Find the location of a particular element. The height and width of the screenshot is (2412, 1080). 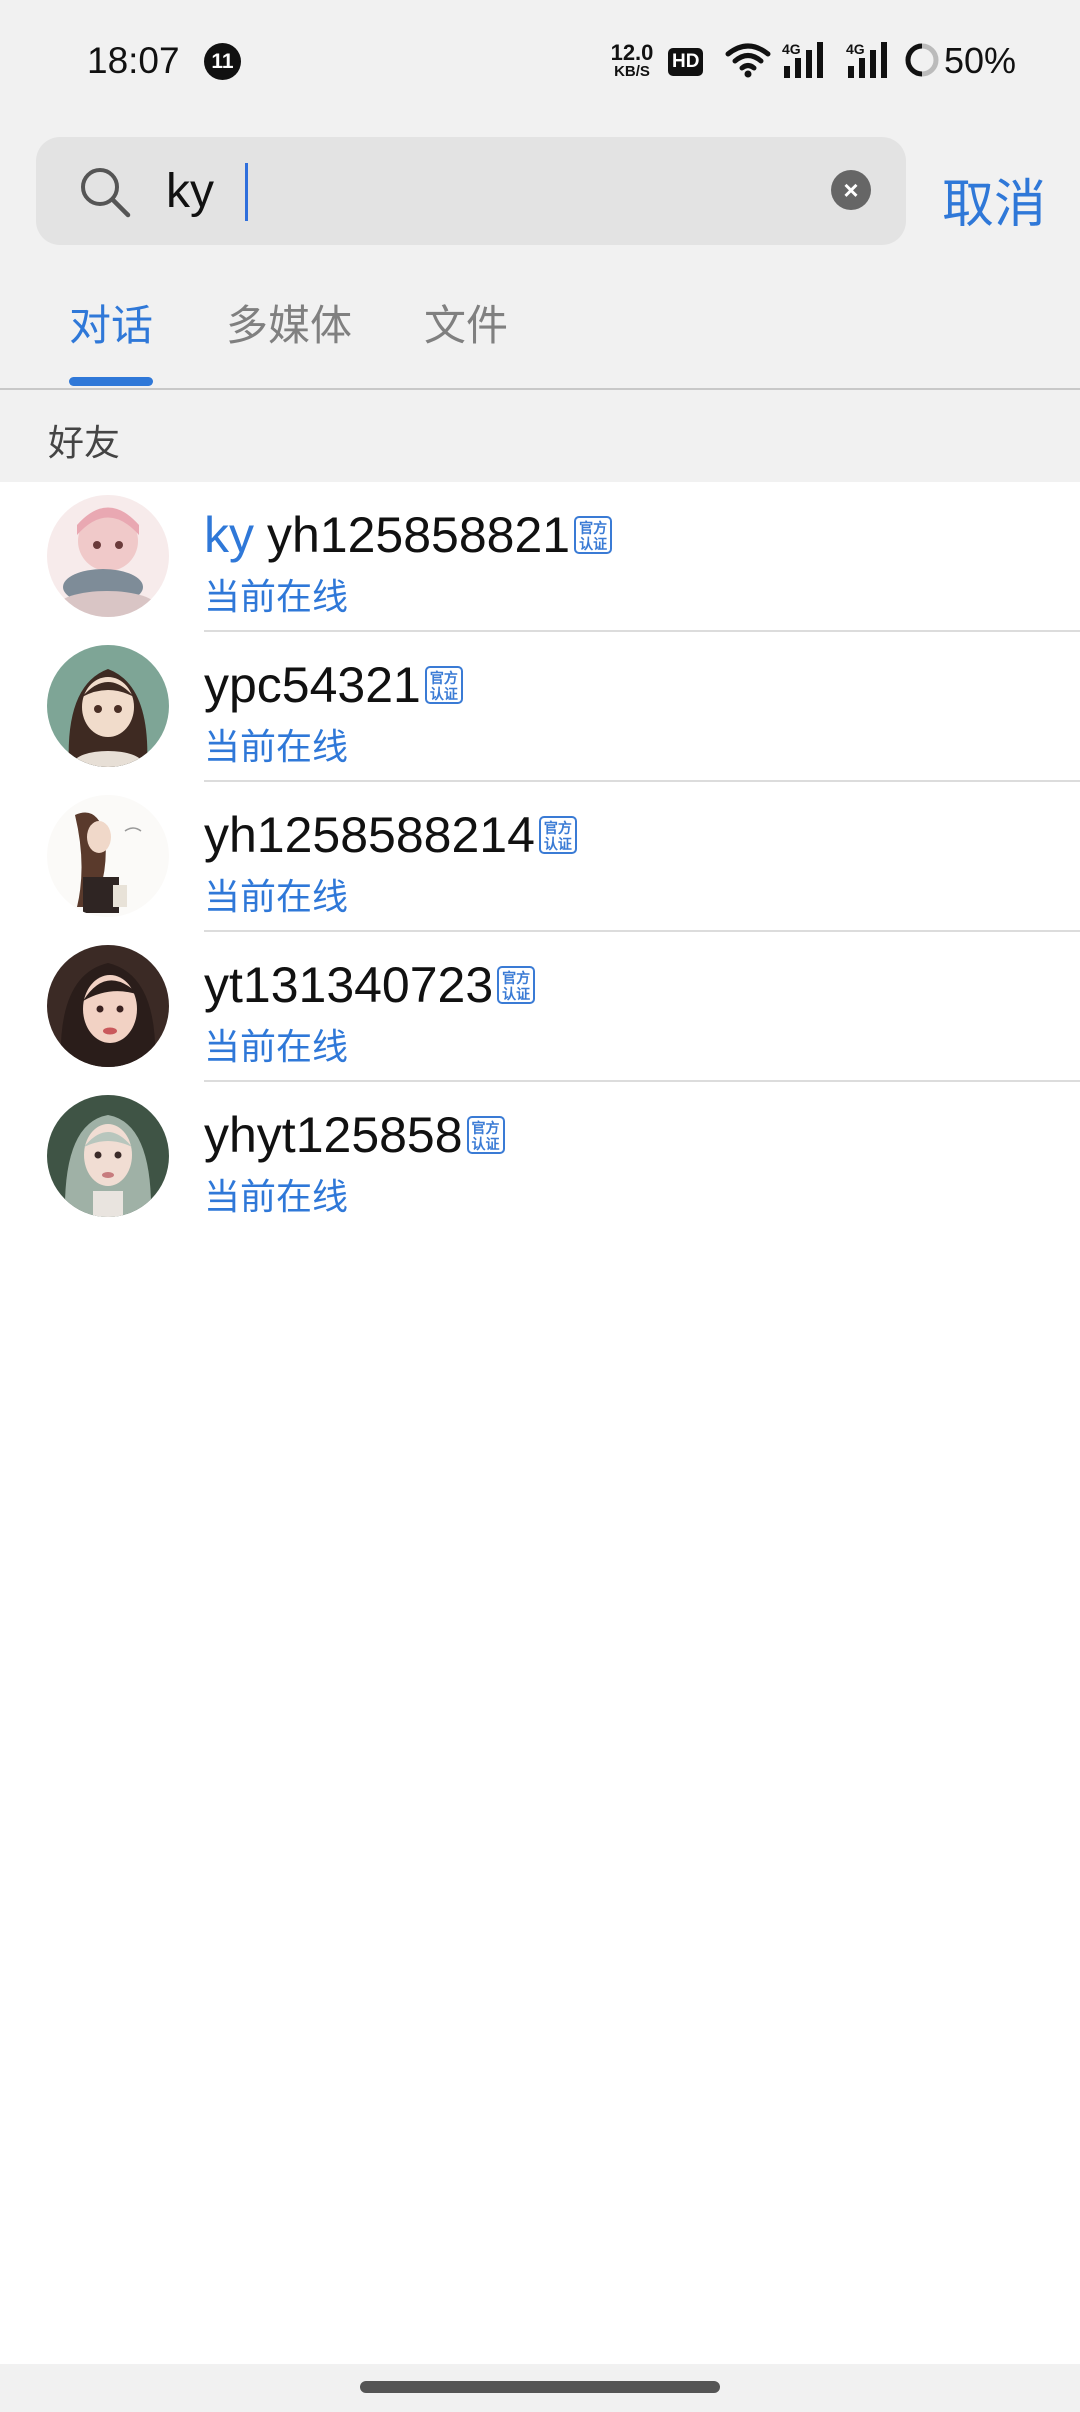

network-speed-value: 12.0 is located at coordinates (632, 52).